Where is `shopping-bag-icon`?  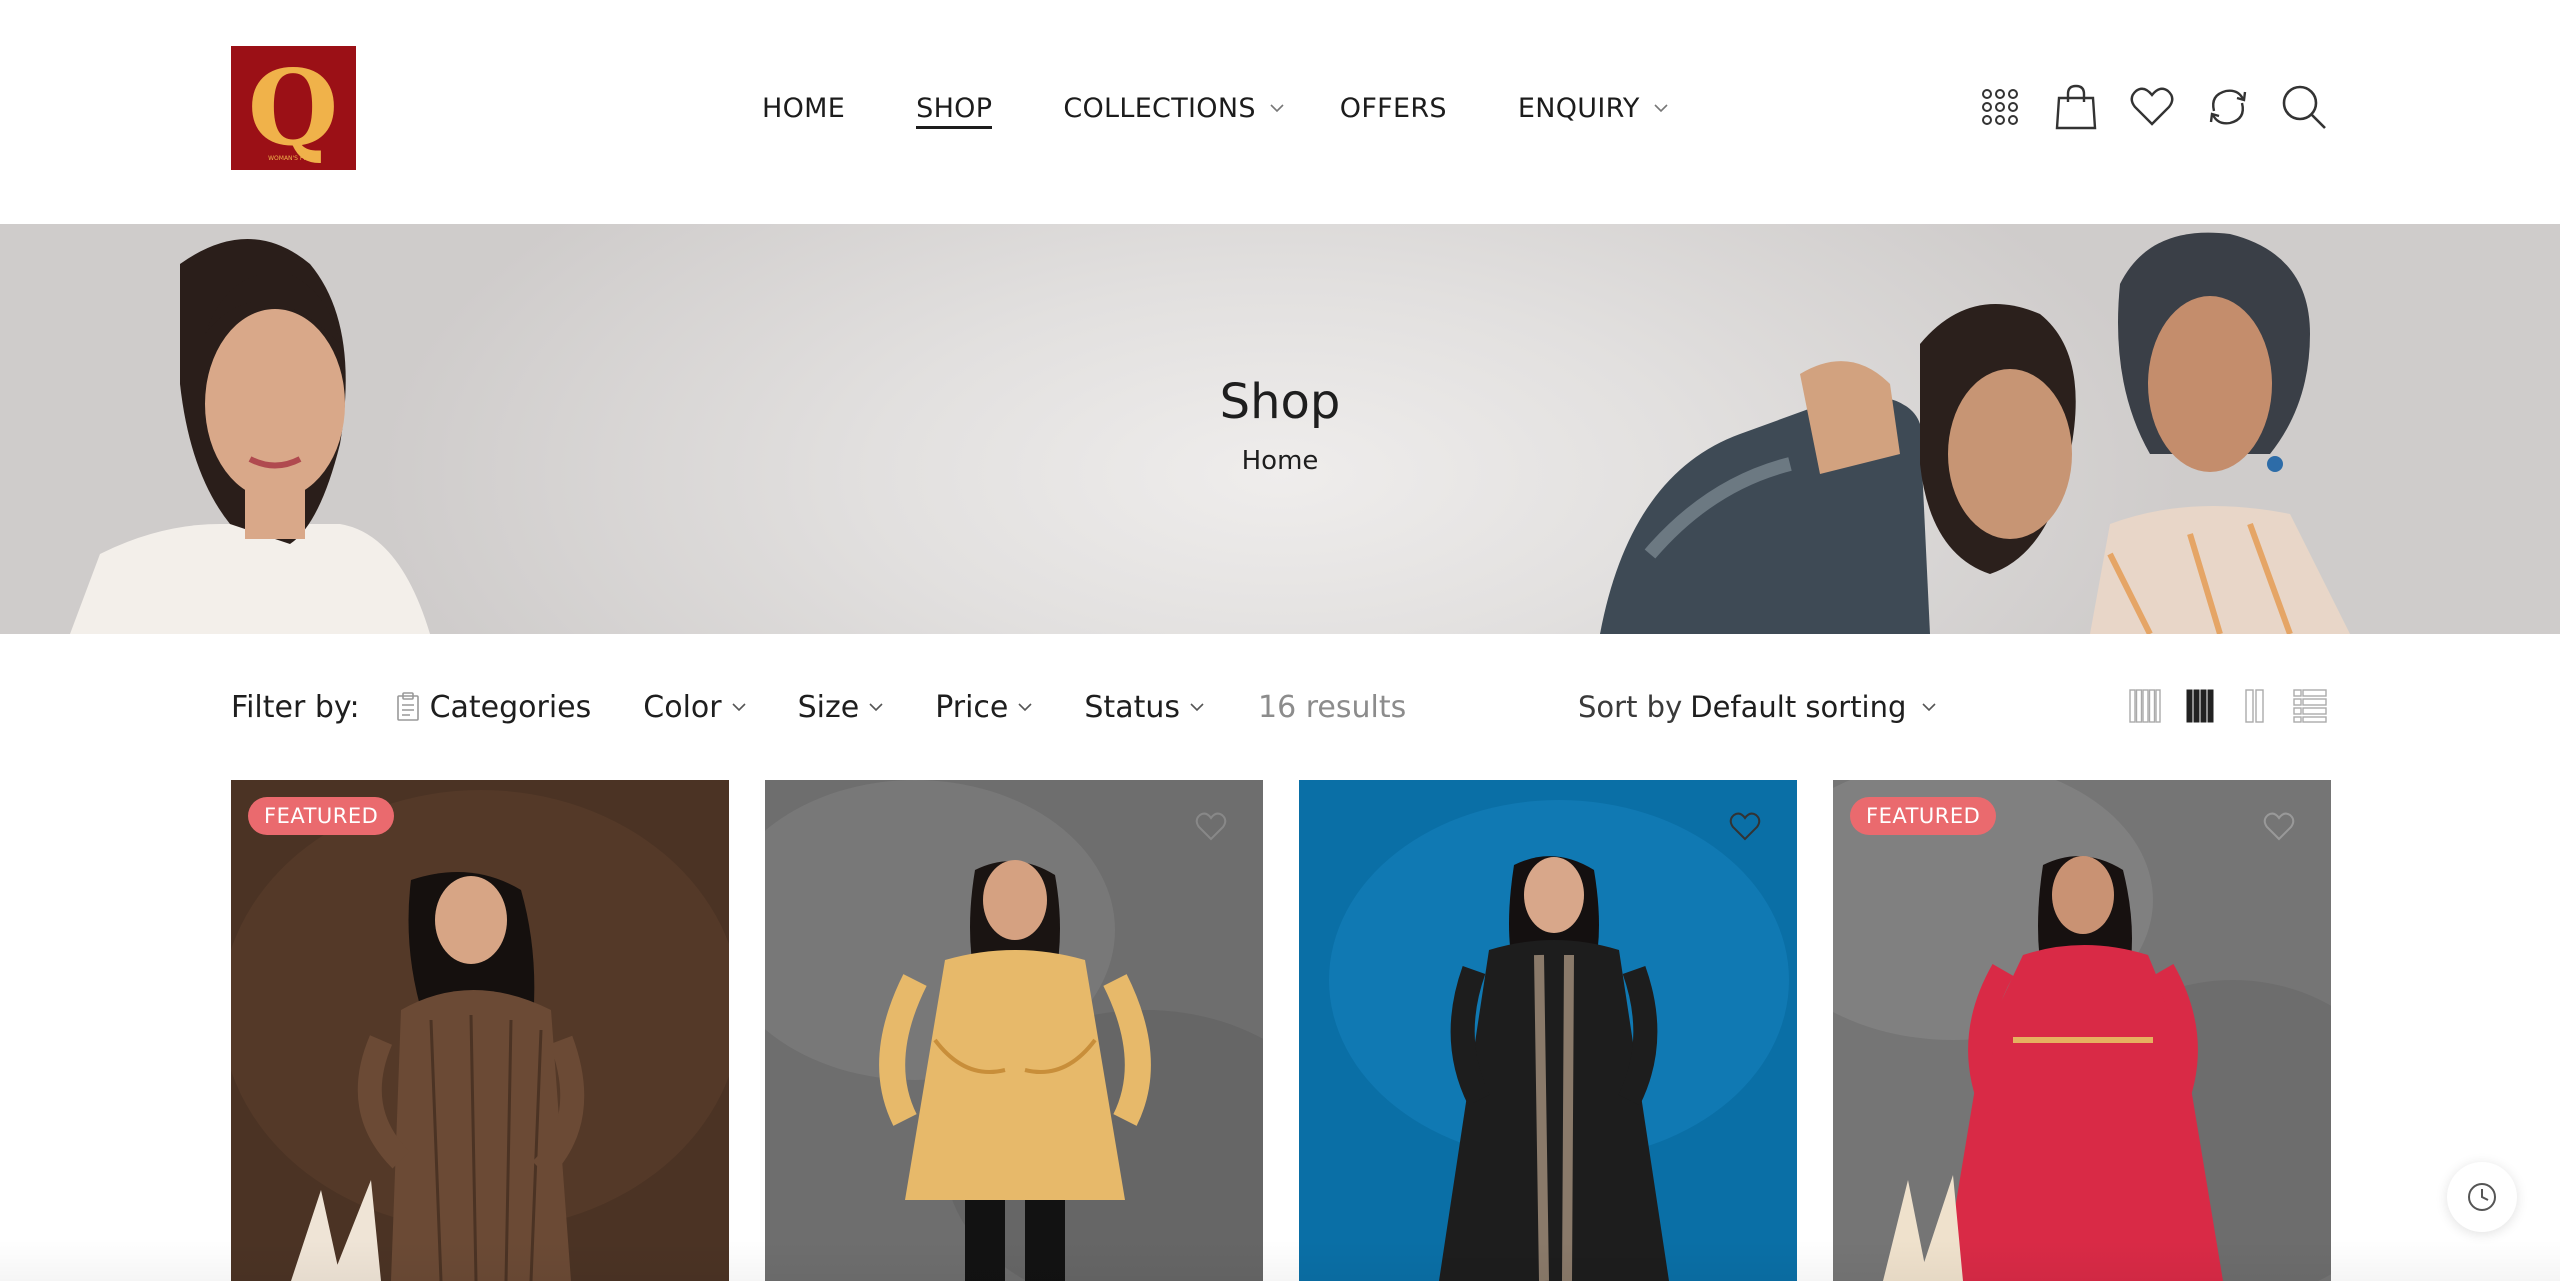
shopping-bag-icon is located at coordinates (2076, 107).